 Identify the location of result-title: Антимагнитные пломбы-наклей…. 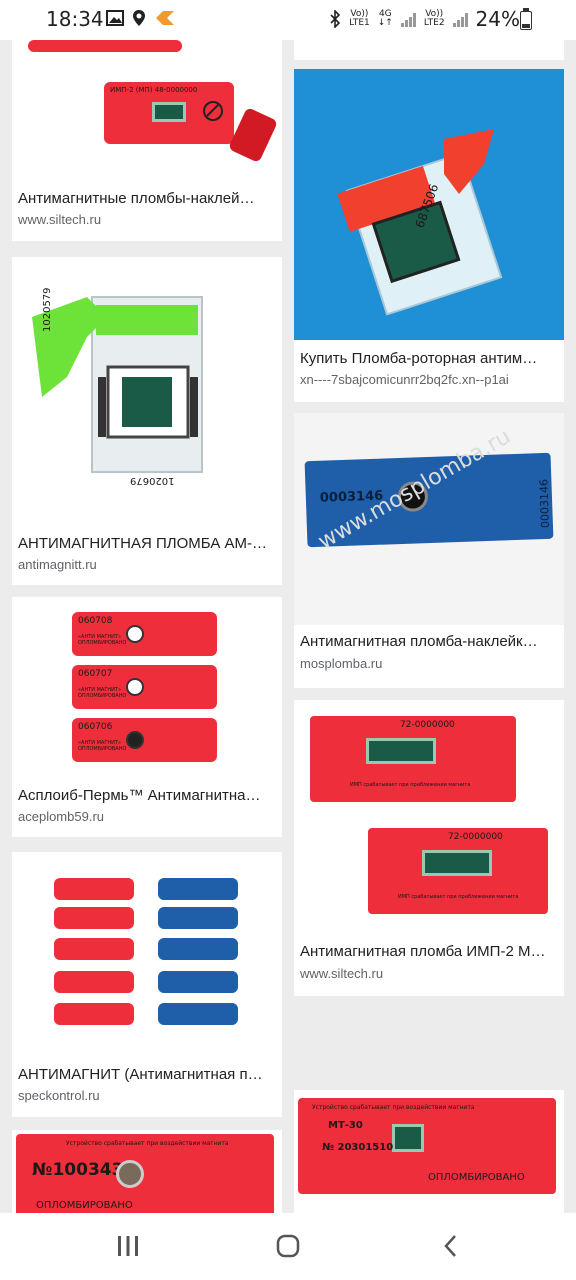
(147, 198).